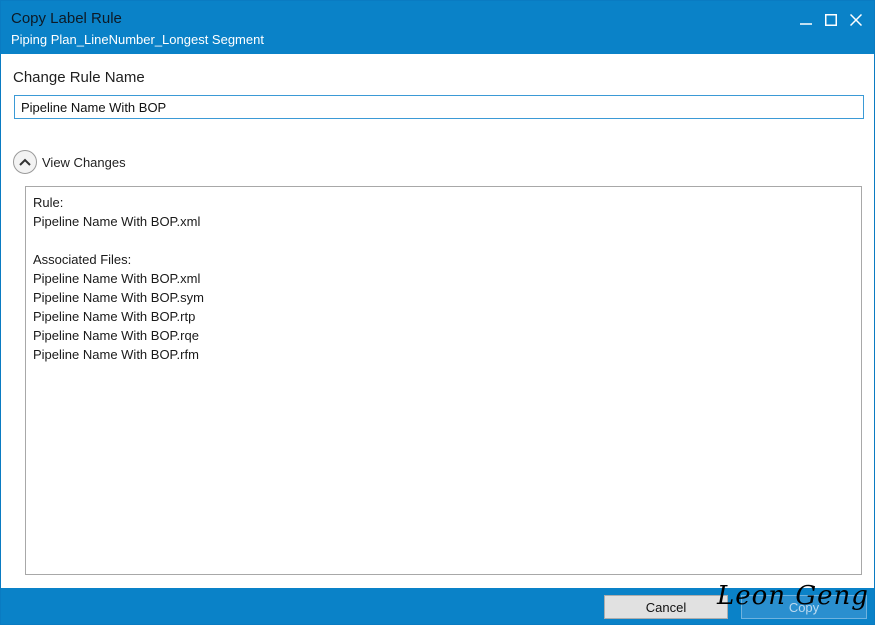 Image resolution: width=875 pixels, height=625 pixels. I want to click on rule-name-input, so click(439, 107).